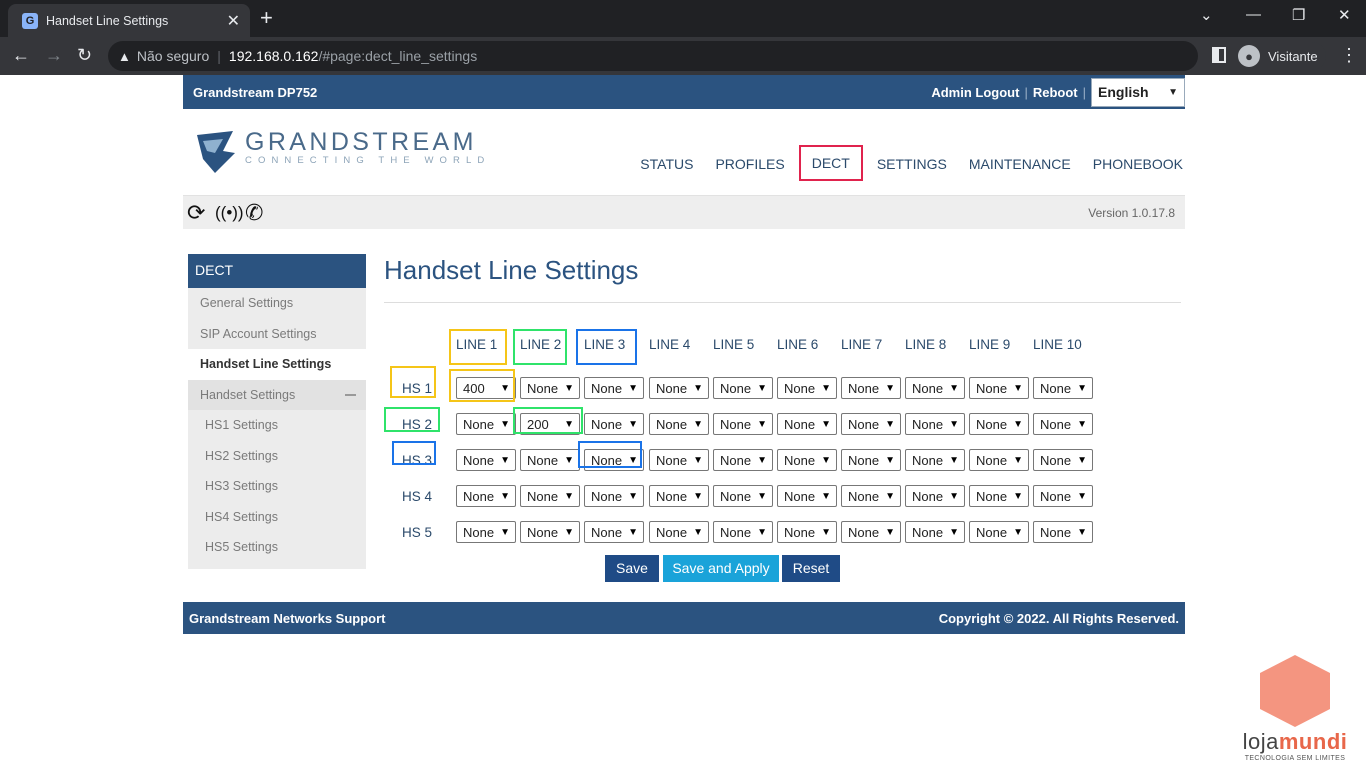 The height and width of the screenshot is (768, 1366). I want to click on reset-button: Reset, so click(811, 568).